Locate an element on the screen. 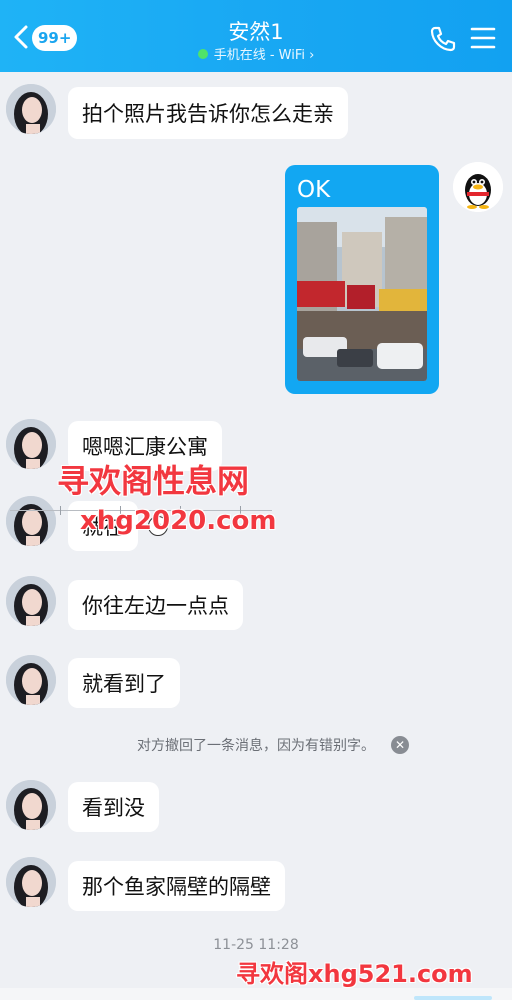  message-bubble: 你往左边一点点 is located at coordinates (155, 605).